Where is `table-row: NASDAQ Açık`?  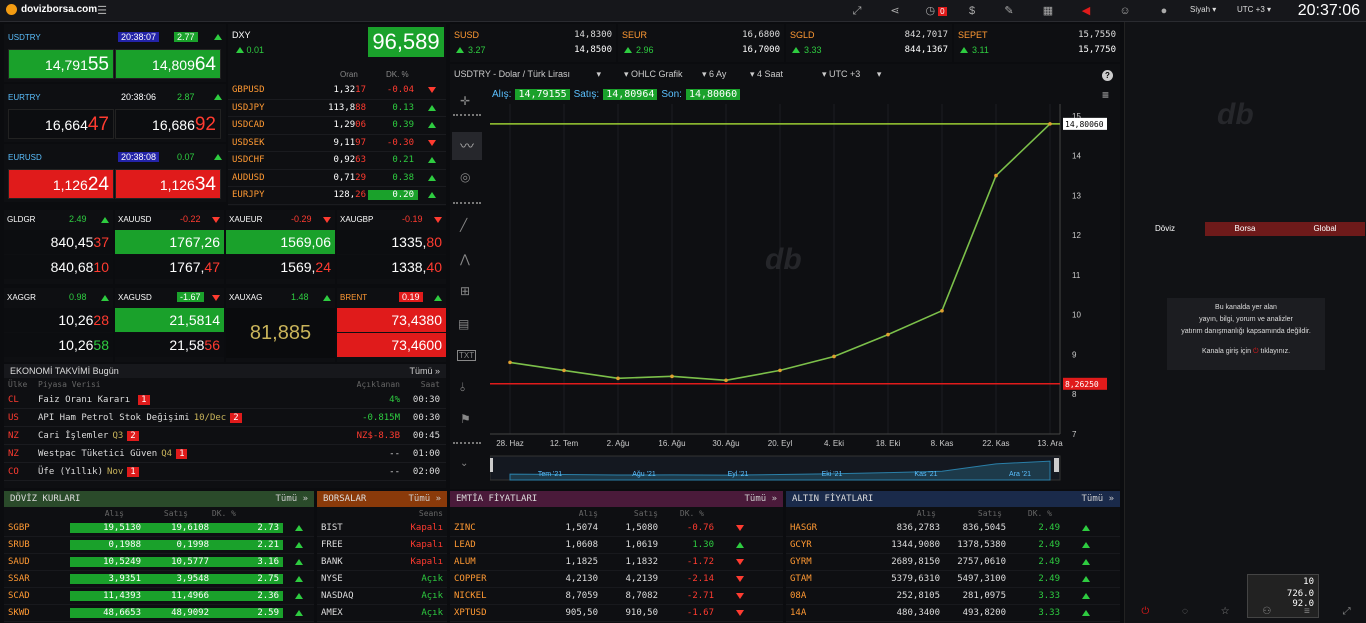 table-row: NASDAQ Açık is located at coordinates (382, 596).